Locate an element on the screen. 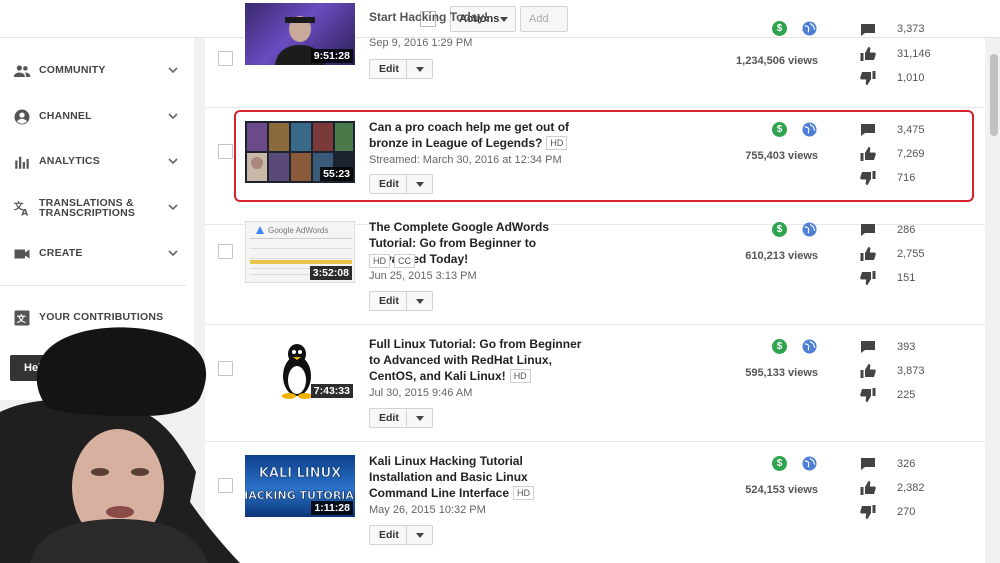  video-date: May 26, 2015 10:32 PM is located at coordinates (427, 510).